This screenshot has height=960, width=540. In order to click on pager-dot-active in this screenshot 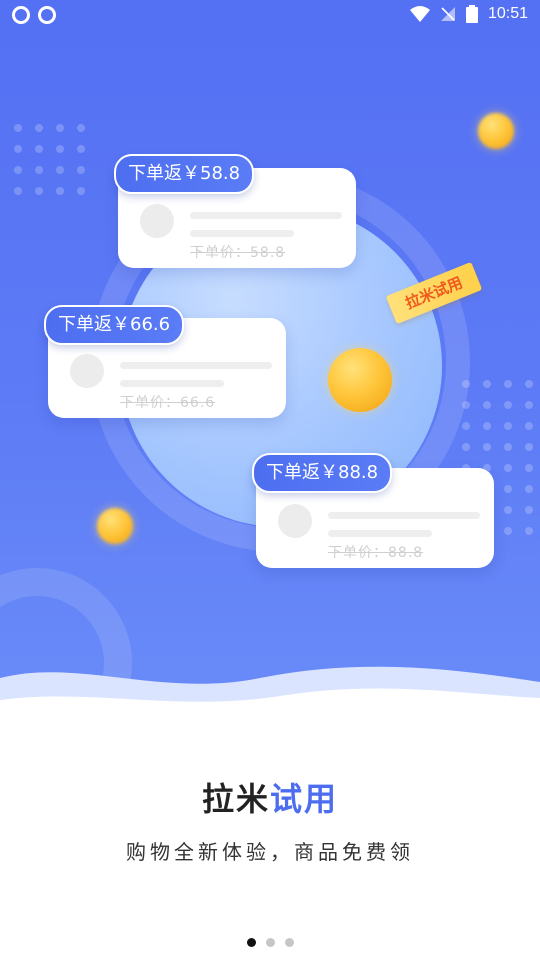, I will do `click(251, 942)`.